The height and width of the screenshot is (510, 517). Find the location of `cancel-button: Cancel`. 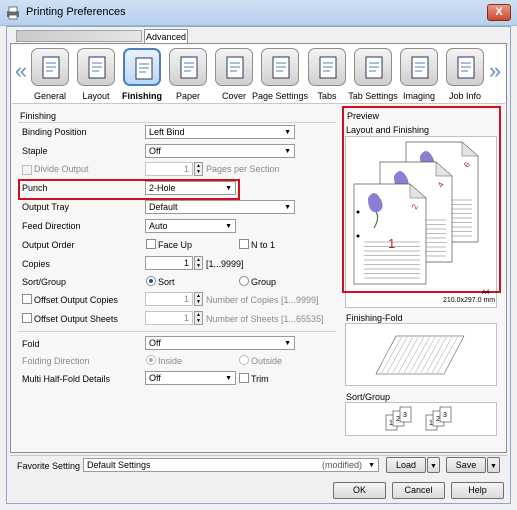

cancel-button: Cancel is located at coordinates (418, 490).